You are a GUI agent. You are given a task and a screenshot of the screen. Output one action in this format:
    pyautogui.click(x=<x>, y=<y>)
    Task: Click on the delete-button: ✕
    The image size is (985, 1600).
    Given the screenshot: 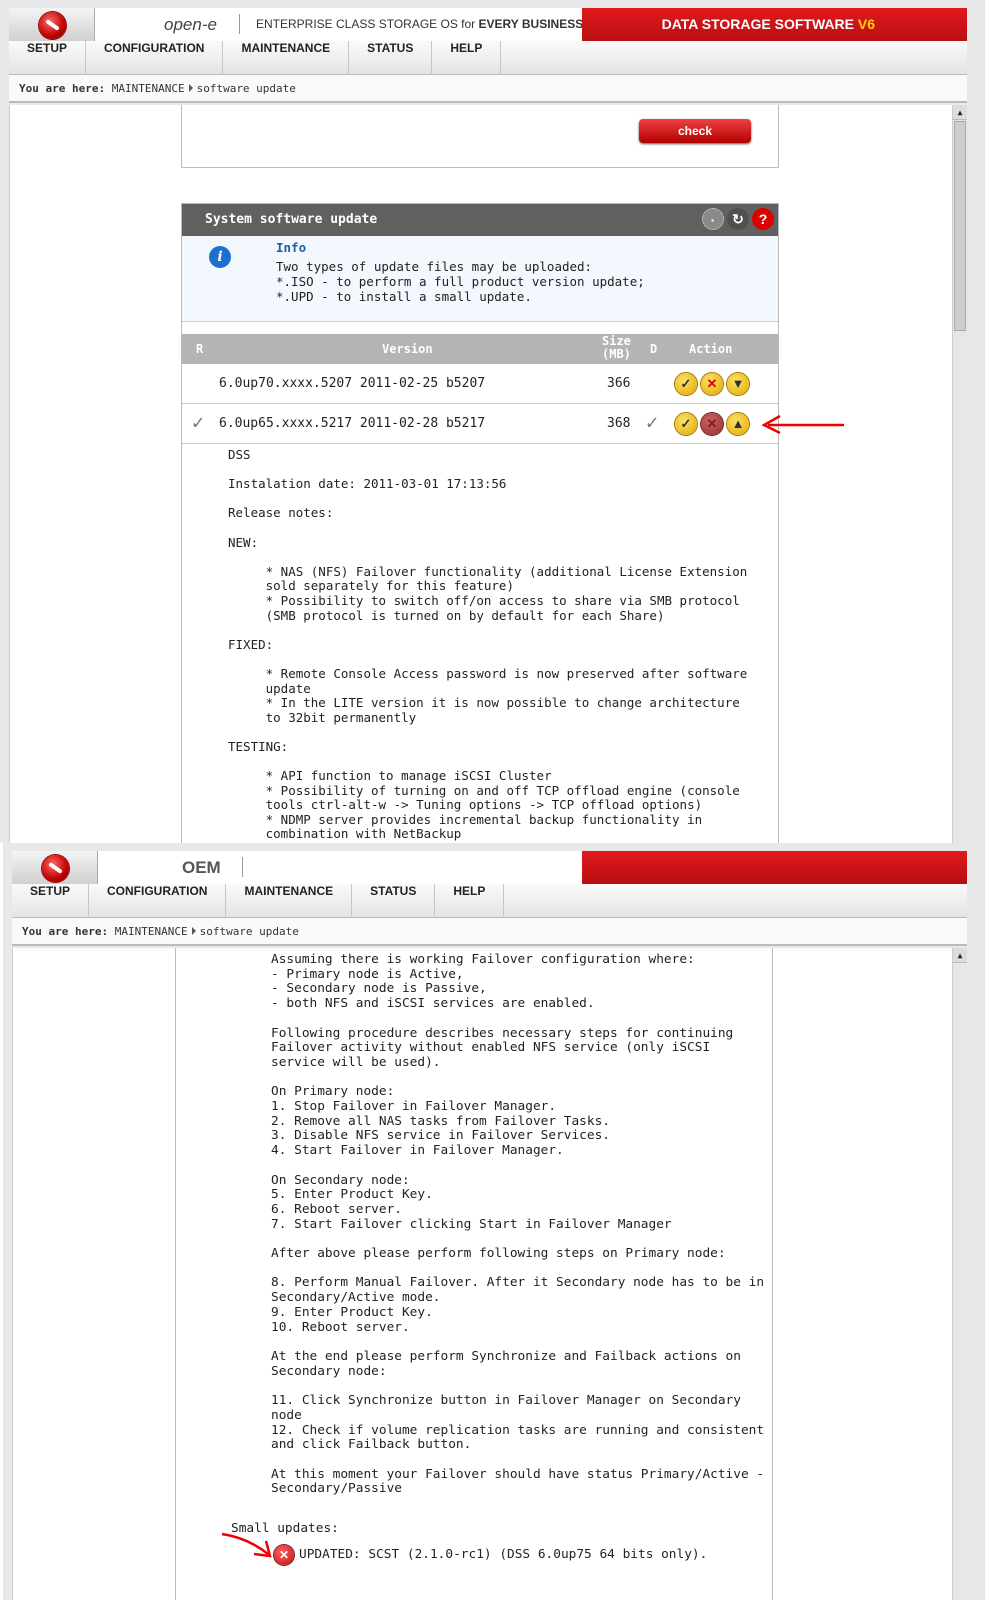 What is the action you would take?
    pyautogui.click(x=712, y=384)
    